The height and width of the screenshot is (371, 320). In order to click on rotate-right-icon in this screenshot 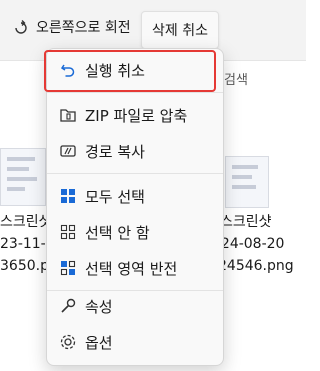, I will do `click(21, 27)`.